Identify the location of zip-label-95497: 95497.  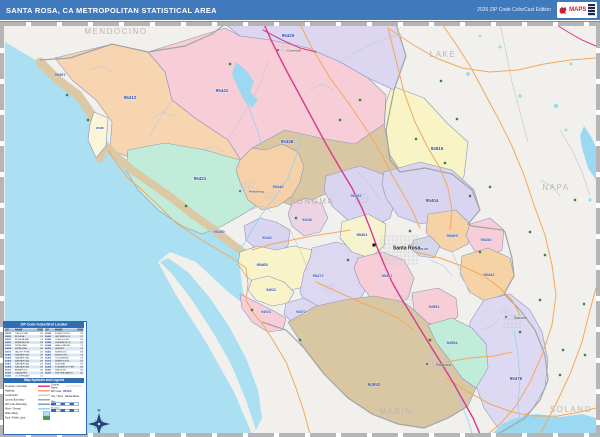
(60, 74).